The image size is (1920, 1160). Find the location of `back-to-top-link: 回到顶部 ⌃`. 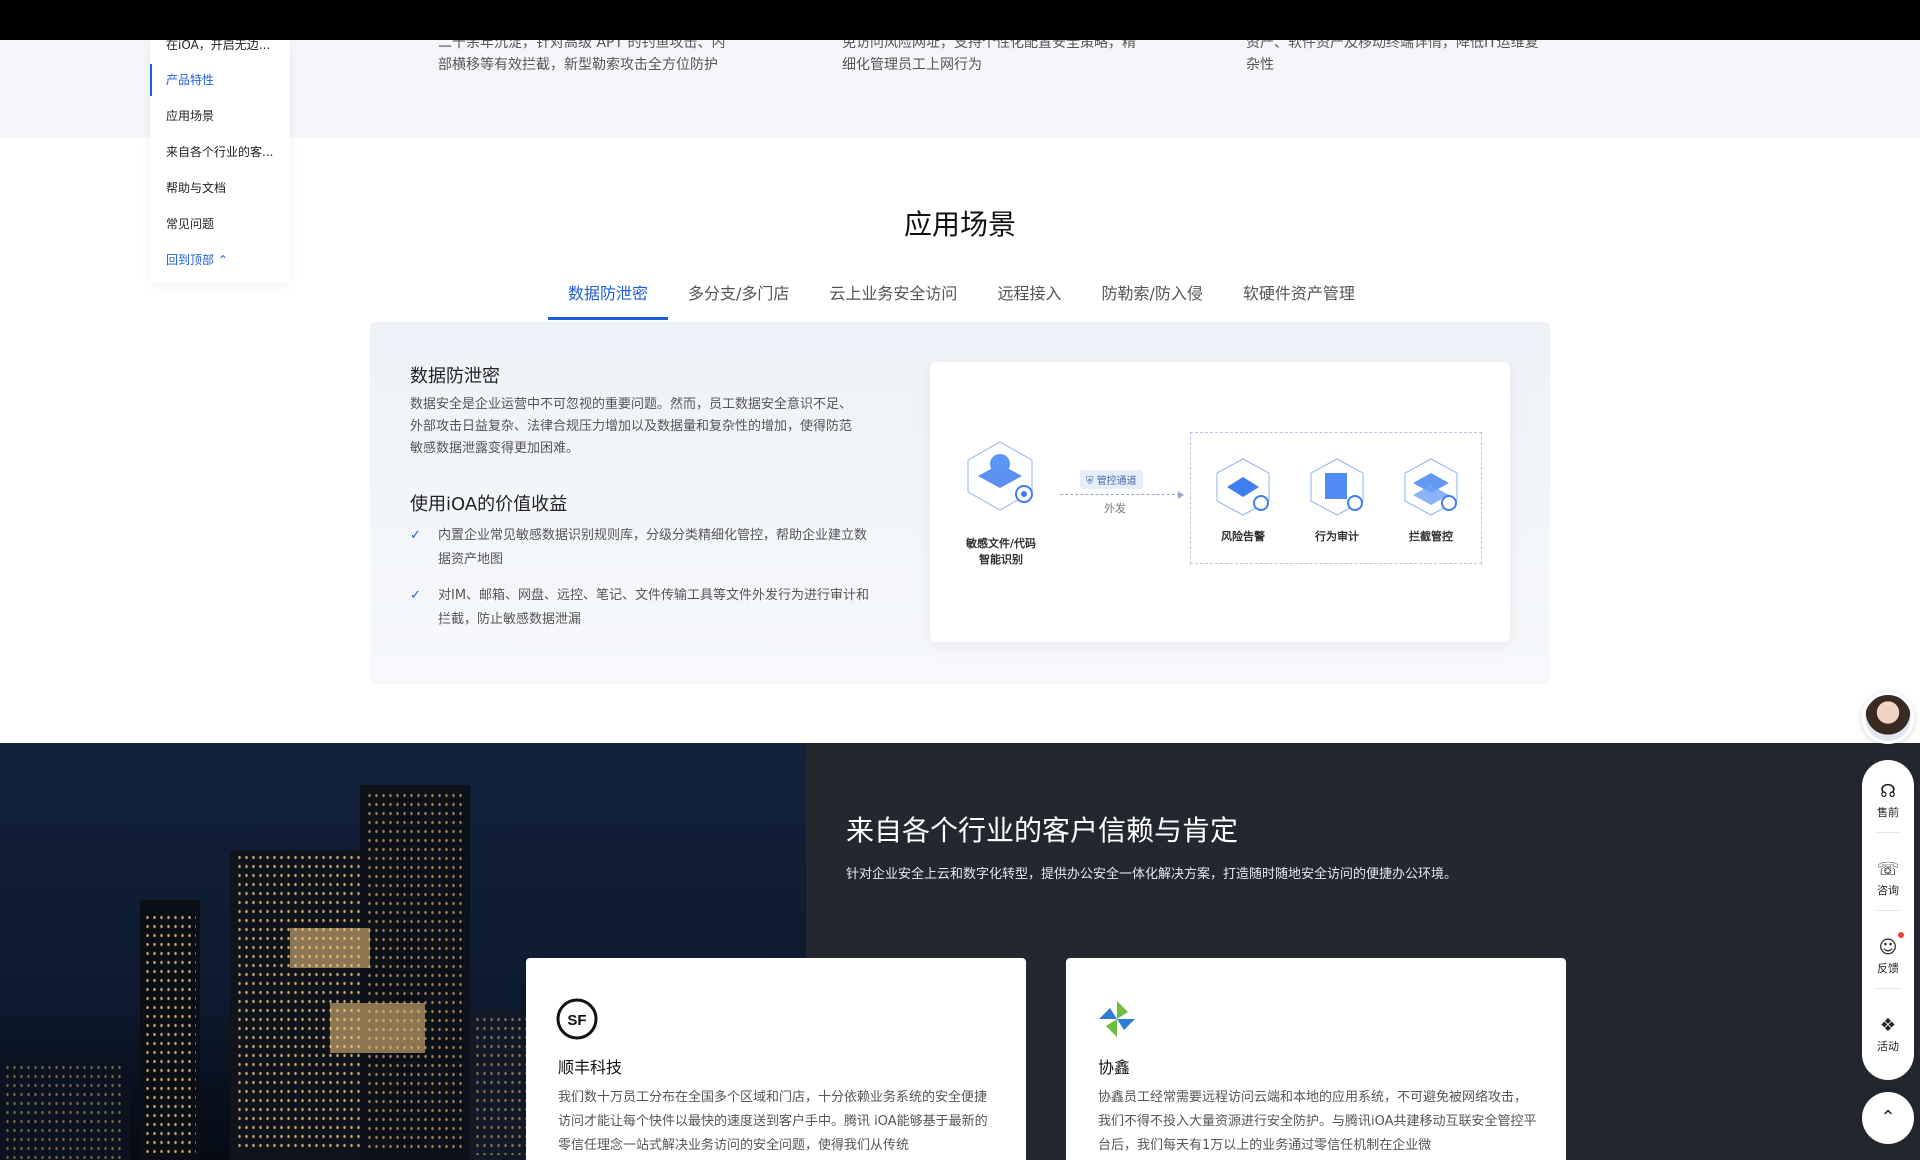

back-to-top-link: 回到顶部 ⌃ is located at coordinates (226, 259).